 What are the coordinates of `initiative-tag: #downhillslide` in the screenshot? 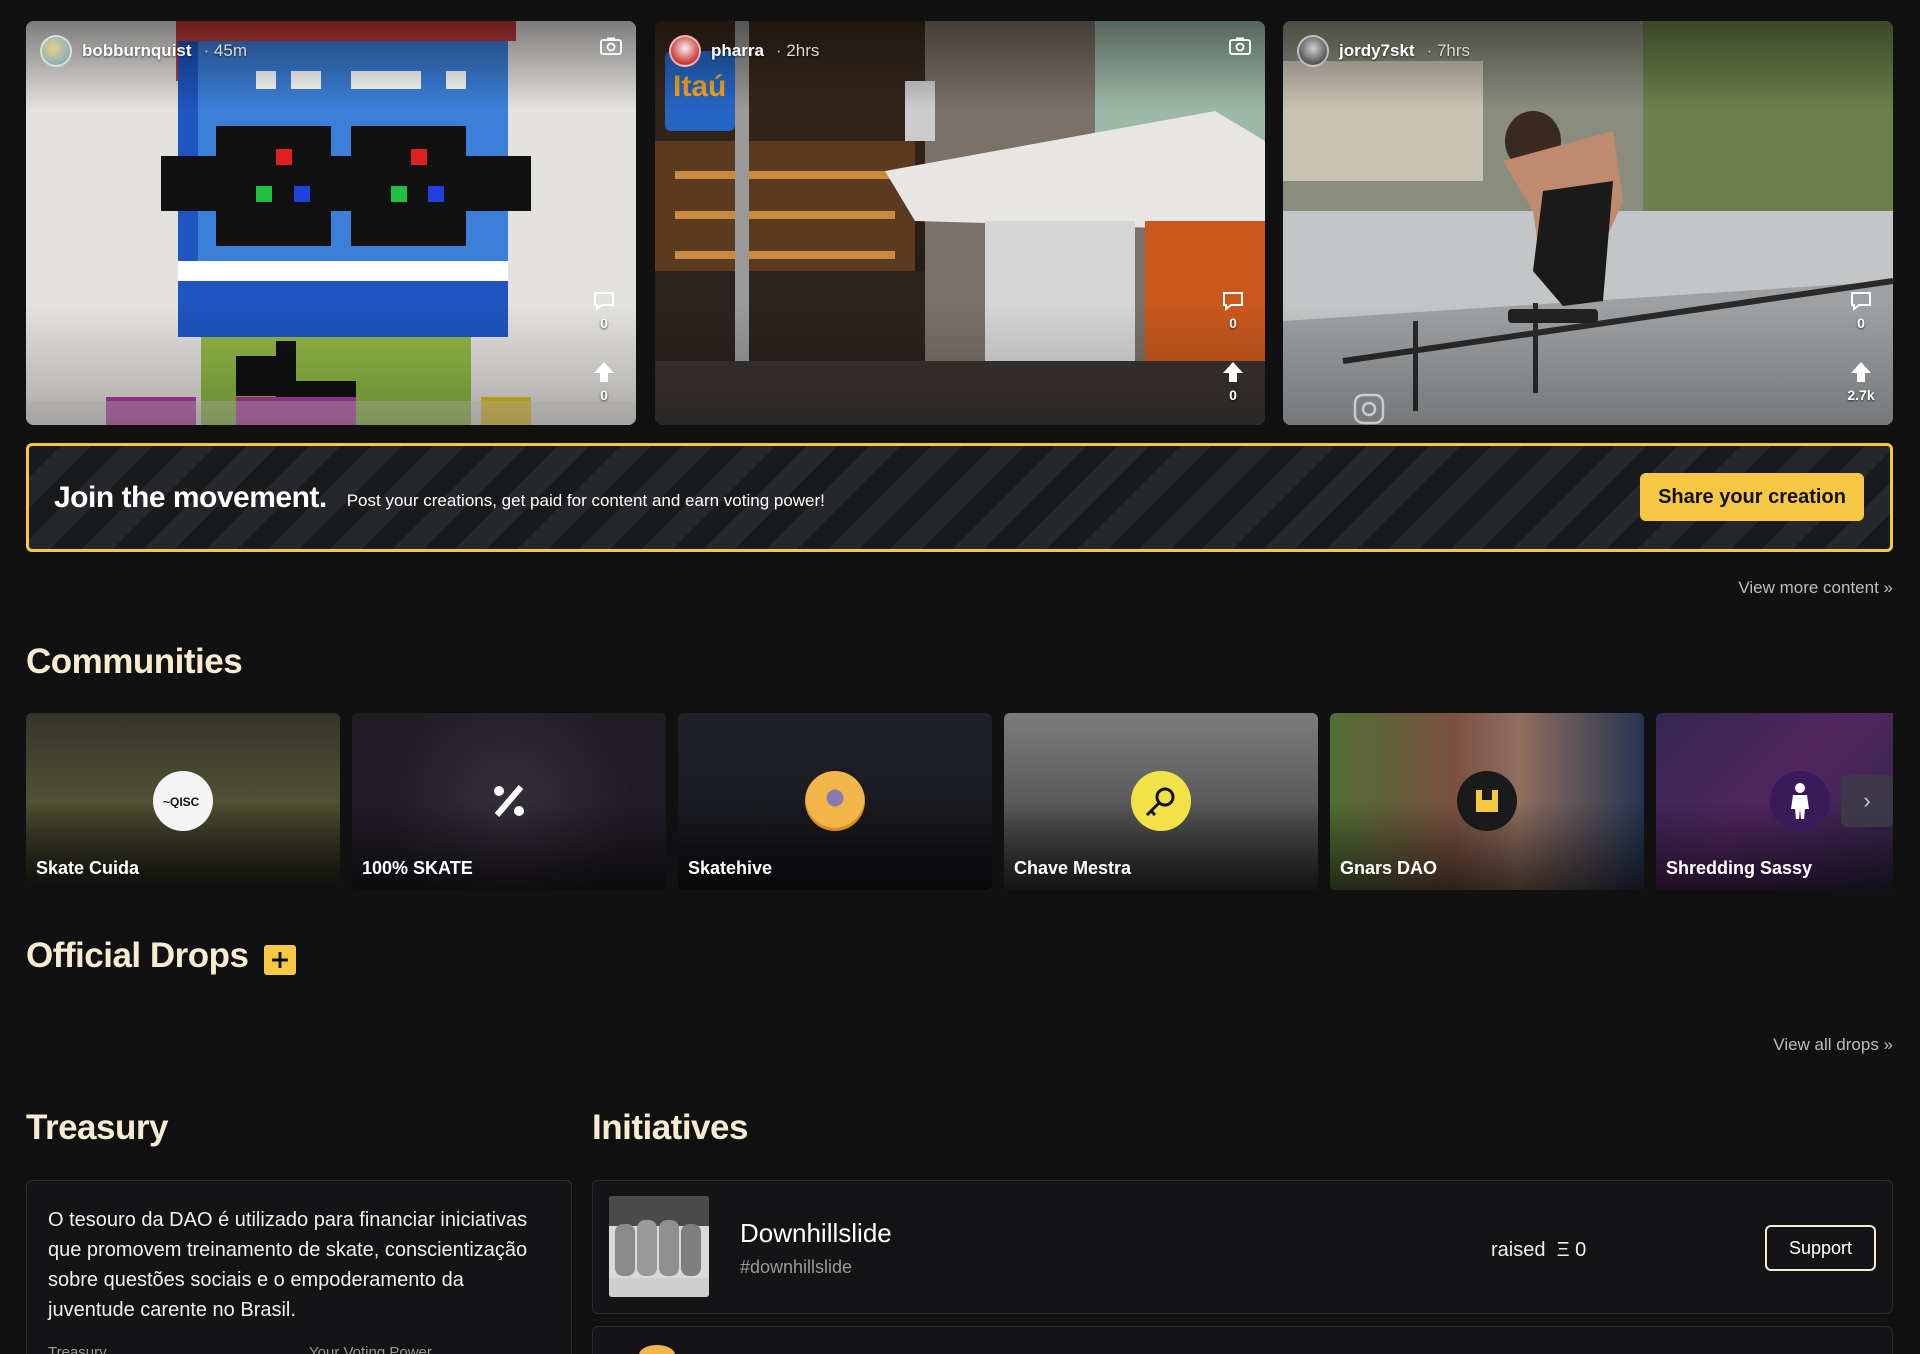 It's located at (796, 1267).